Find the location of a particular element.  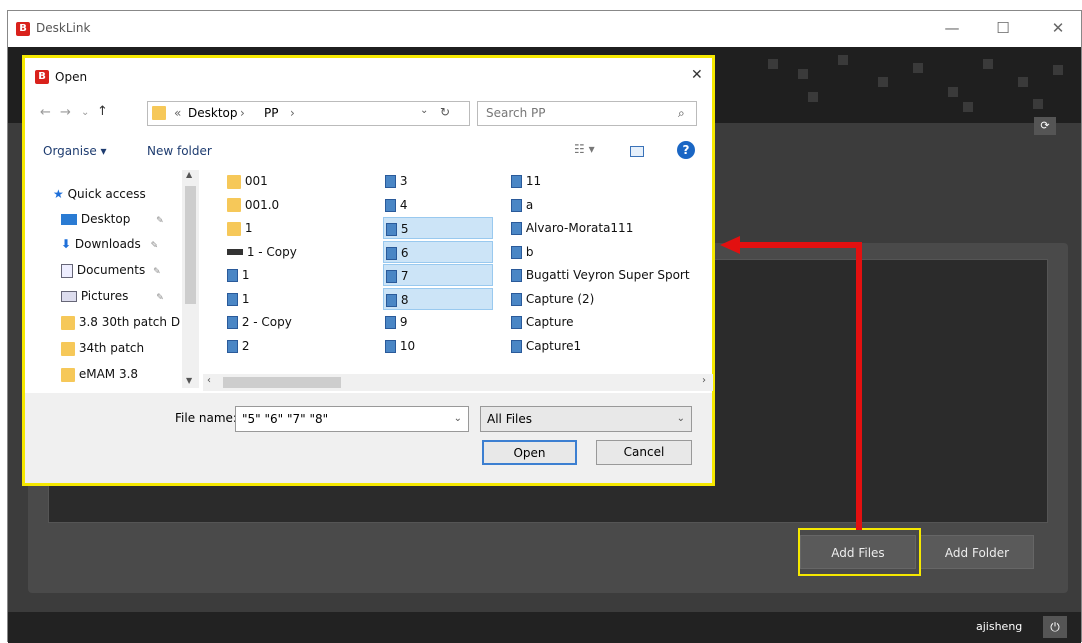

file-name-input: "5" "6" "7" "8" ⌄ is located at coordinates (352, 419).